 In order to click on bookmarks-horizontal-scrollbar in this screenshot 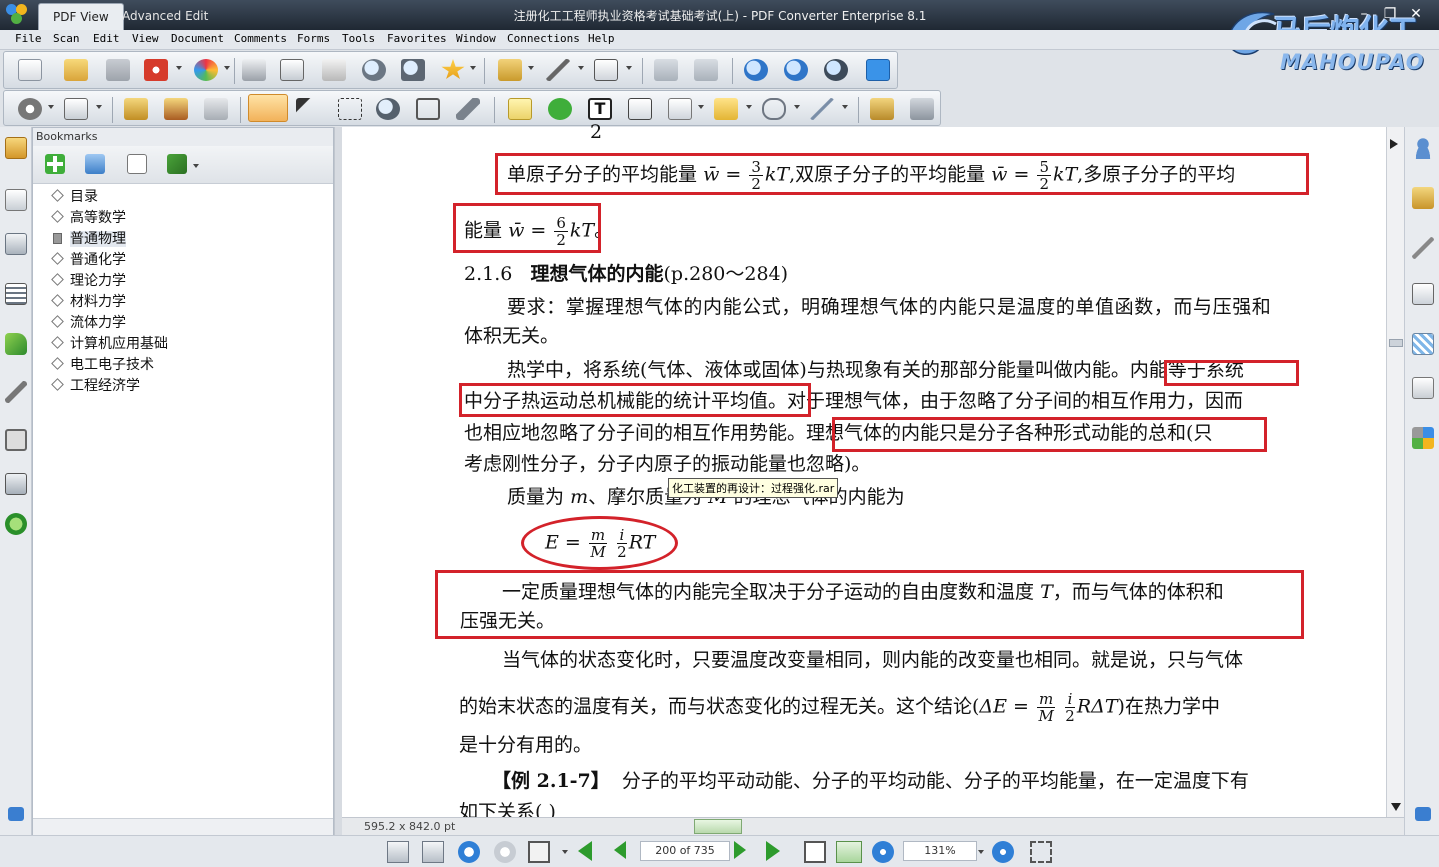, I will do `click(183, 827)`.